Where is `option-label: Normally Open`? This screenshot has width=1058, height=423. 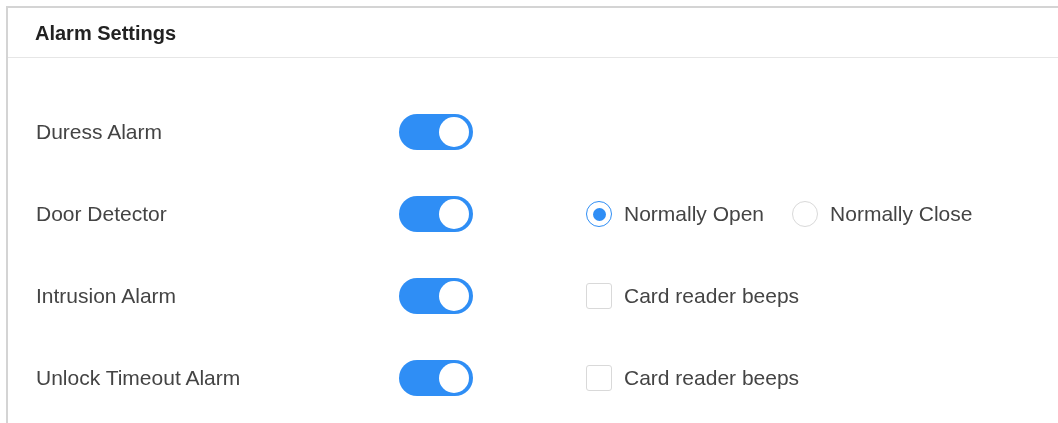 option-label: Normally Open is located at coordinates (694, 214).